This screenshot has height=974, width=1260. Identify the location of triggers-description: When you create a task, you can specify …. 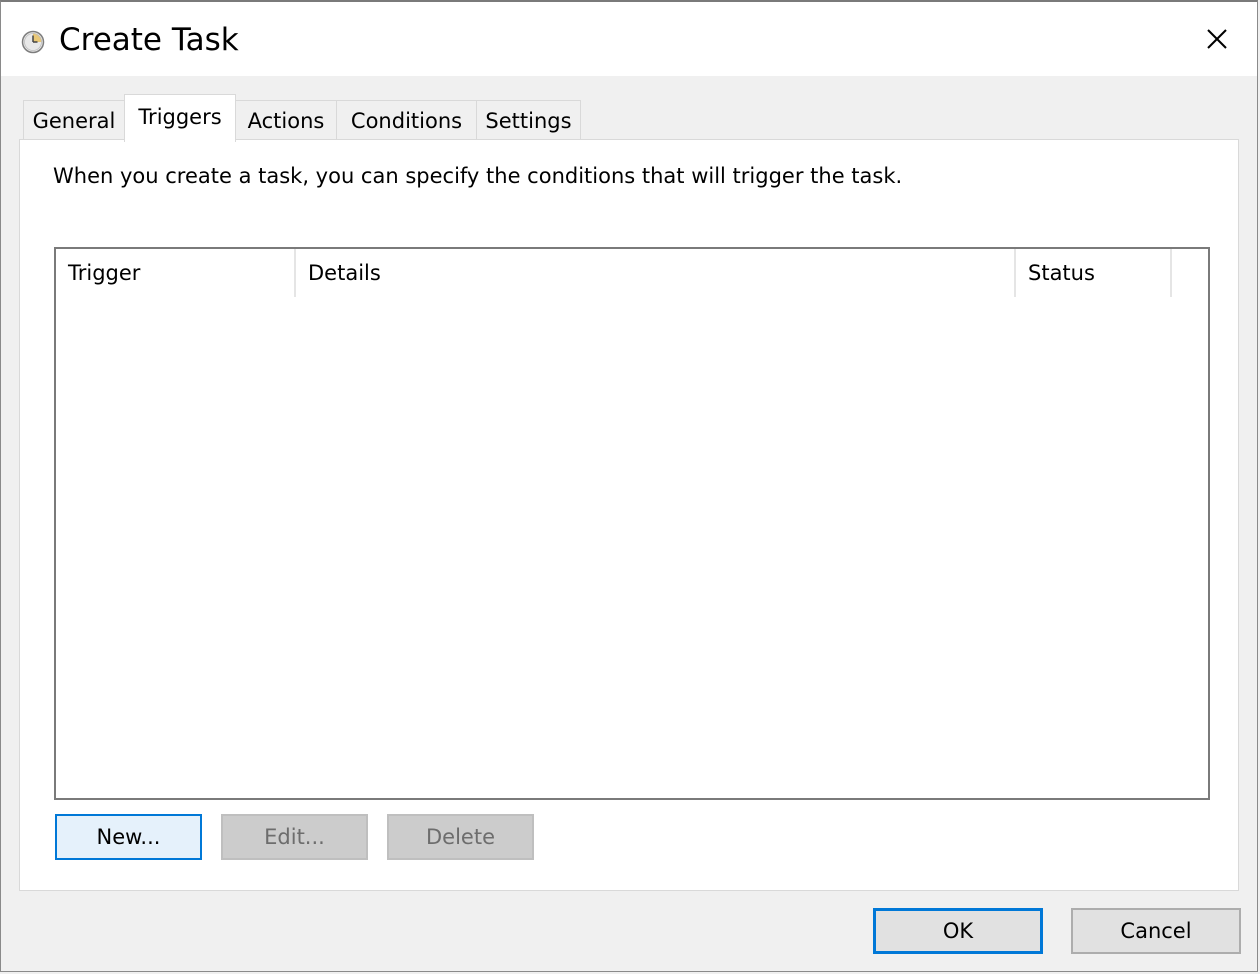
(478, 176).